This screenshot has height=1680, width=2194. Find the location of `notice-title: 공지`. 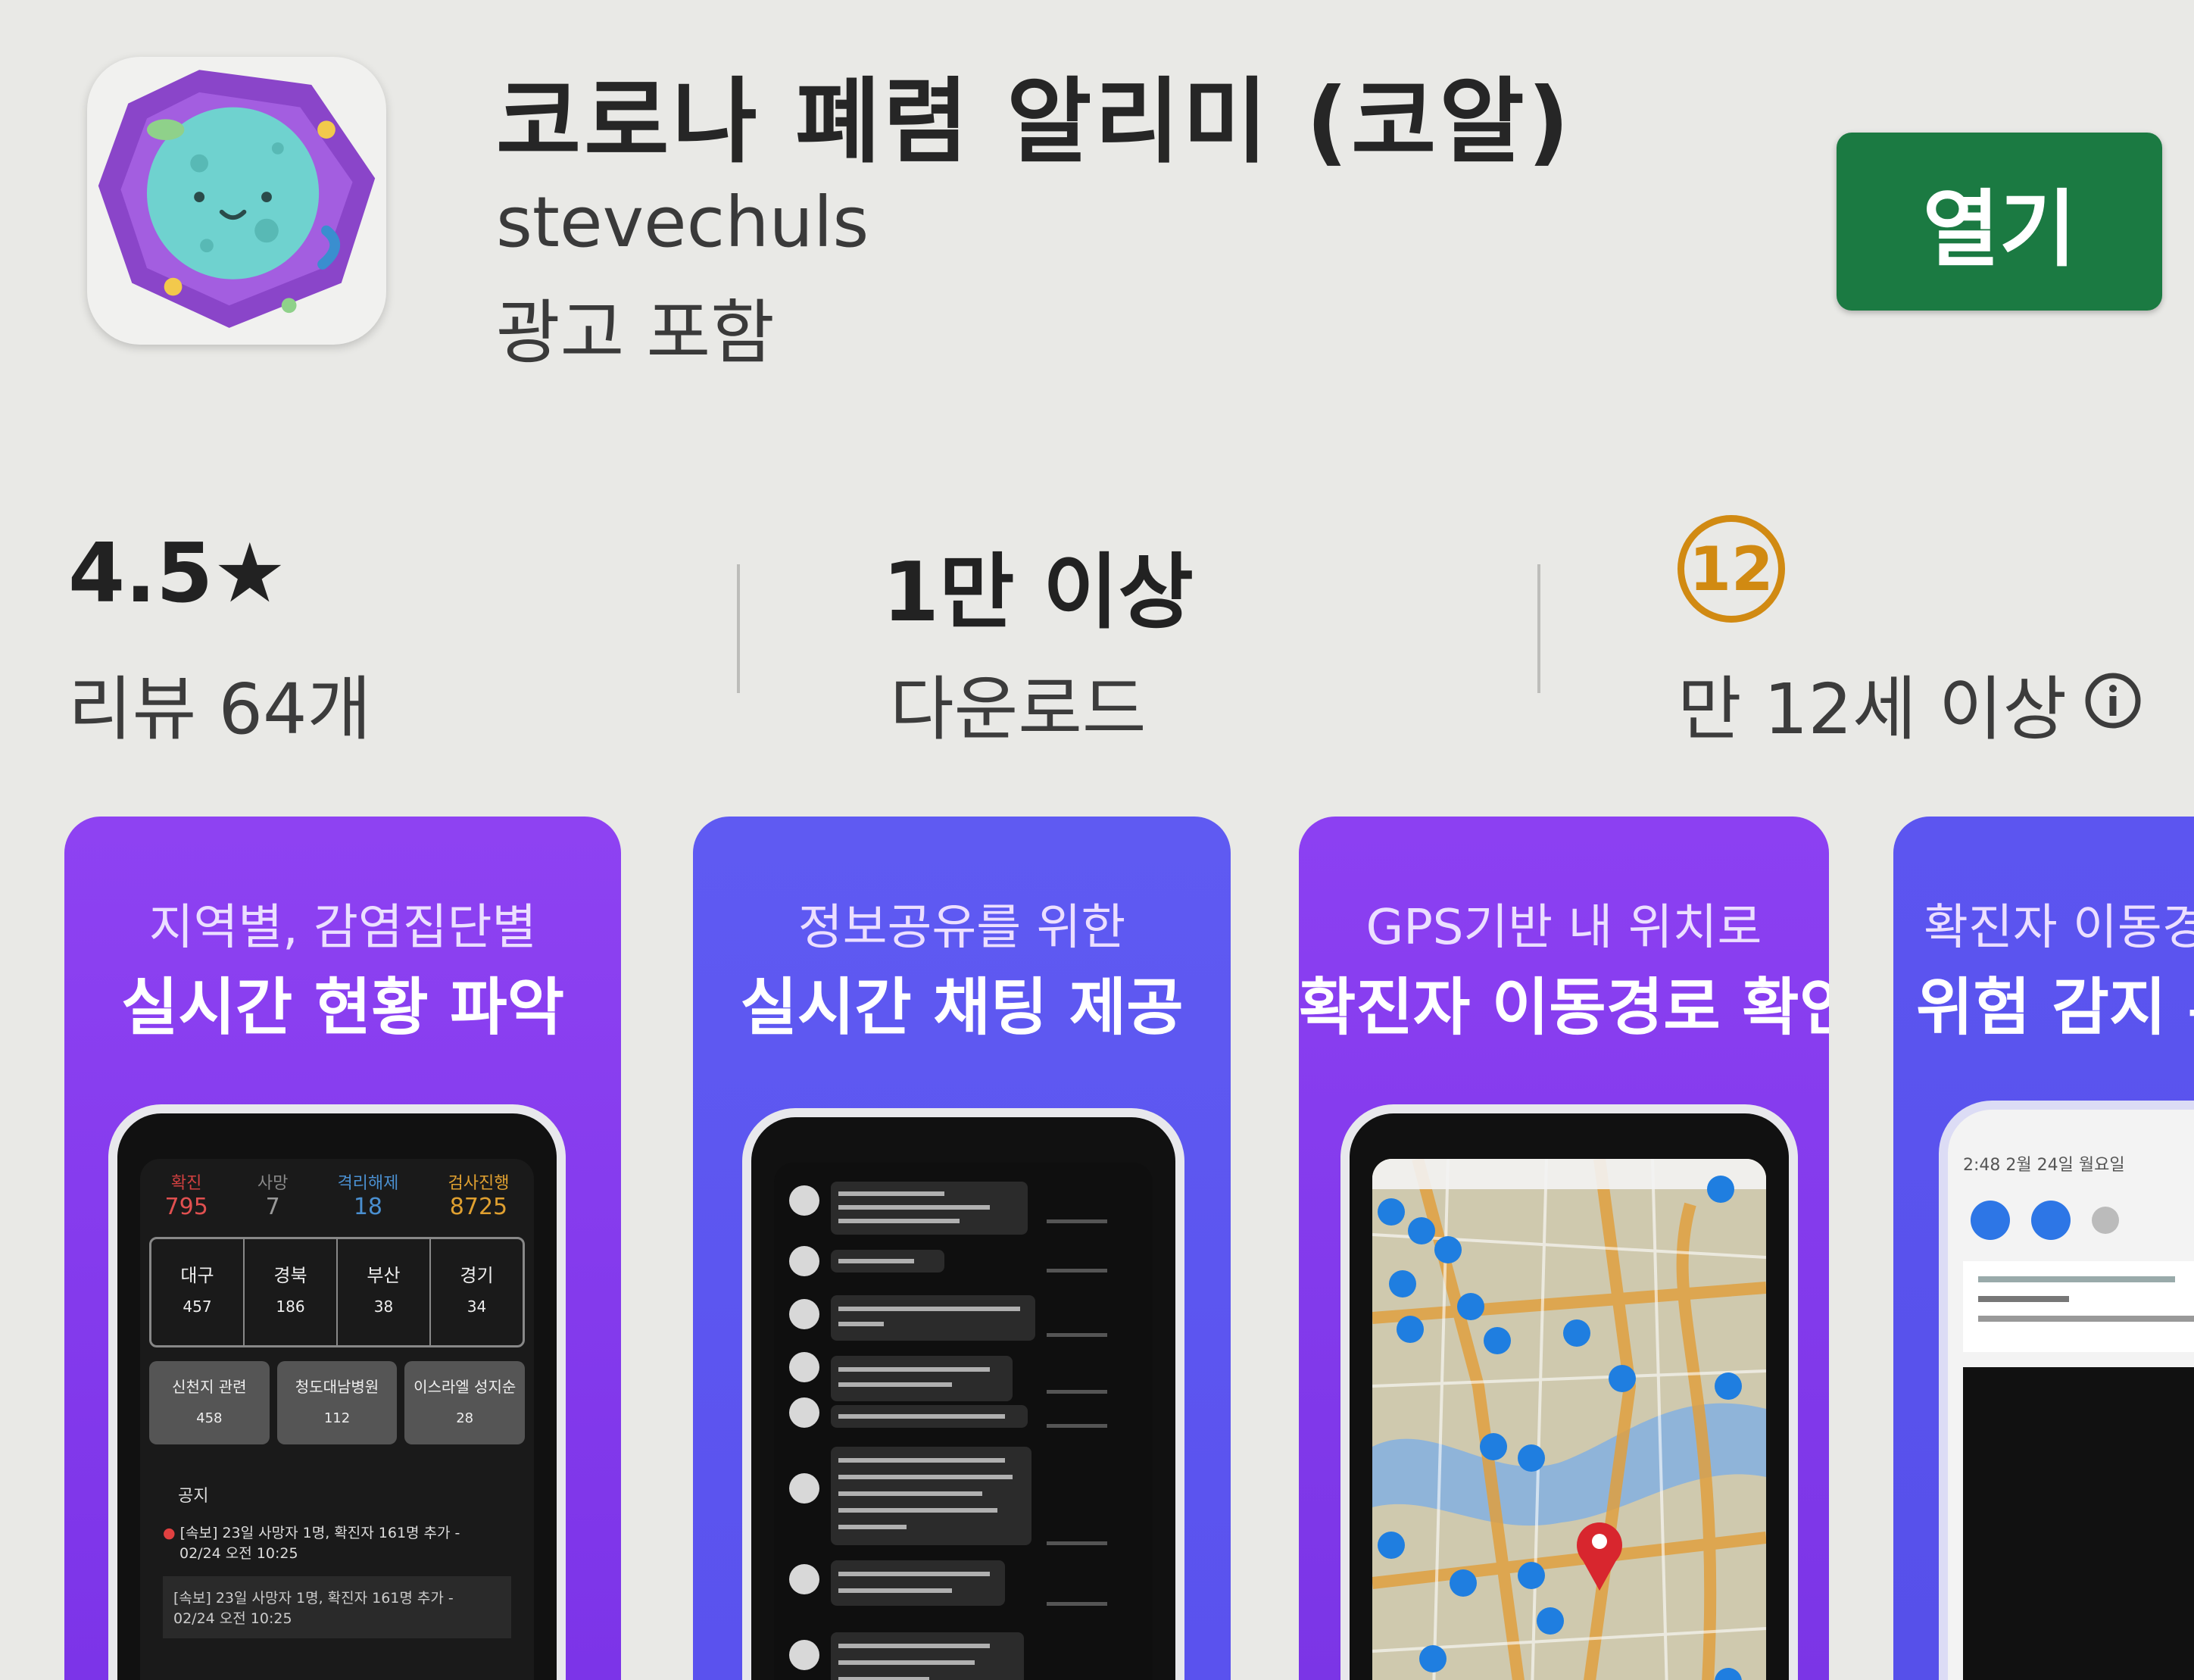

notice-title: 공지 is located at coordinates (193, 1496).